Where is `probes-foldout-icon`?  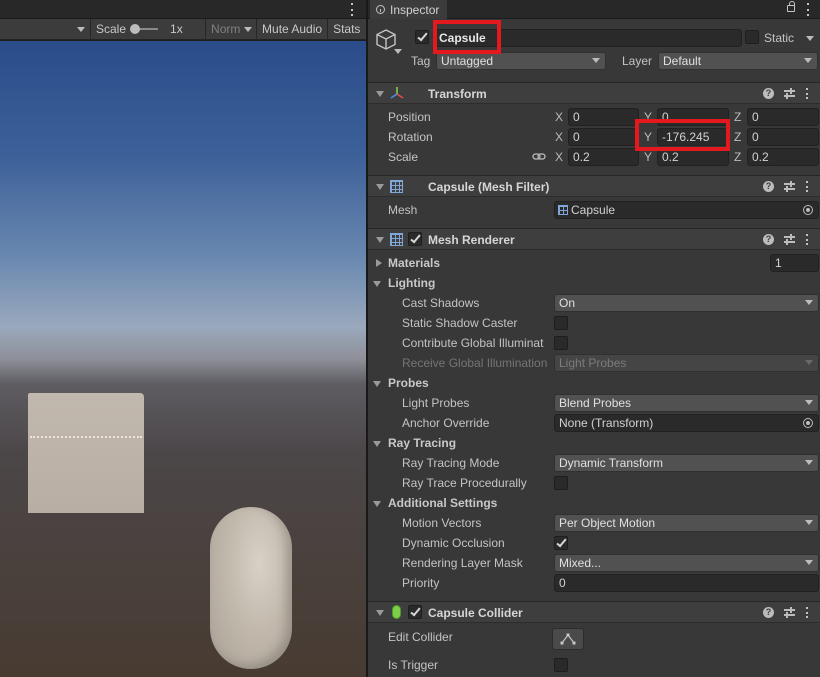
probes-foldout-icon is located at coordinates (377, 384).